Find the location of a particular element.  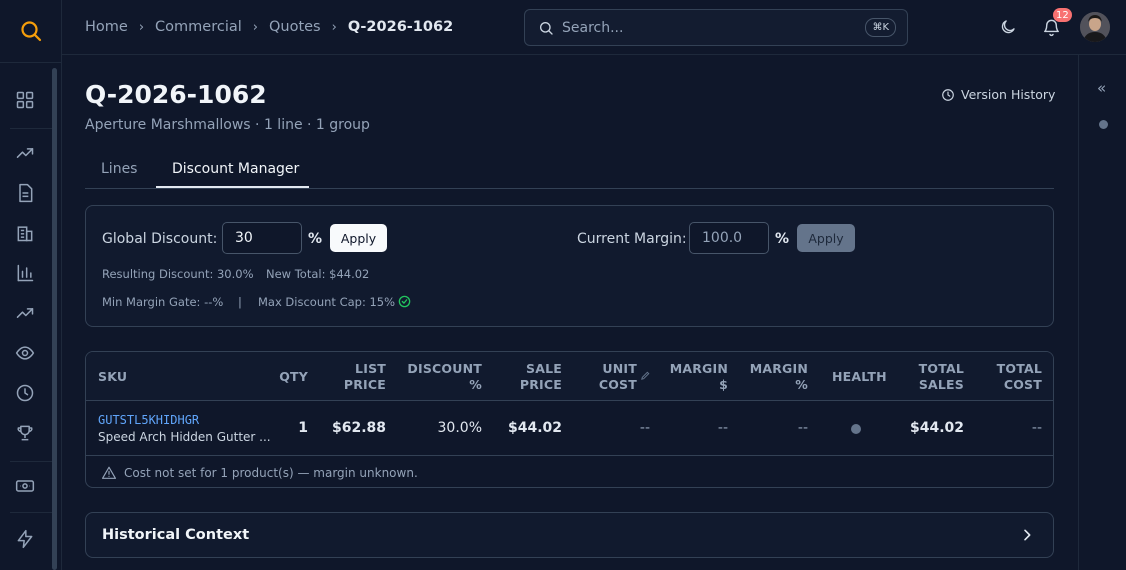

tab-discount-manager: Discount Manager is located at coordinates (235, 169).